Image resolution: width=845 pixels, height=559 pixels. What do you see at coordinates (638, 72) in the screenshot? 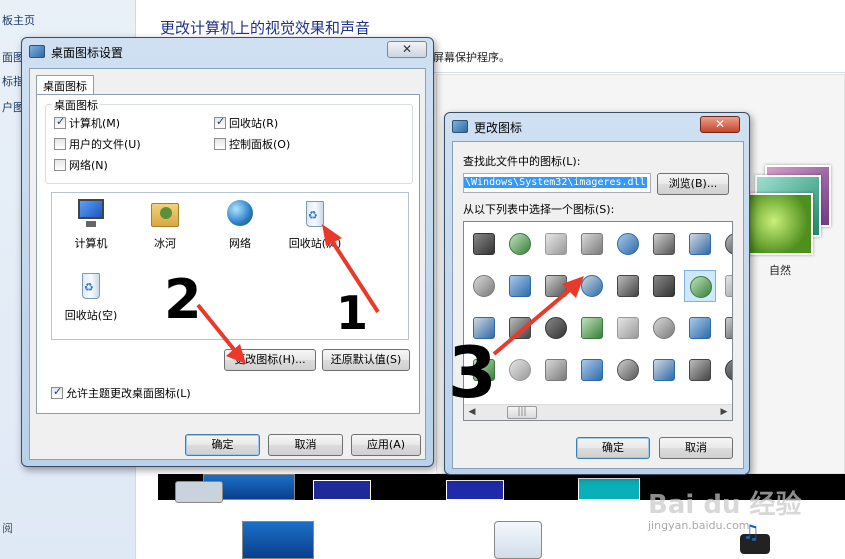
I see `divider` at bounding box center [638, 72].